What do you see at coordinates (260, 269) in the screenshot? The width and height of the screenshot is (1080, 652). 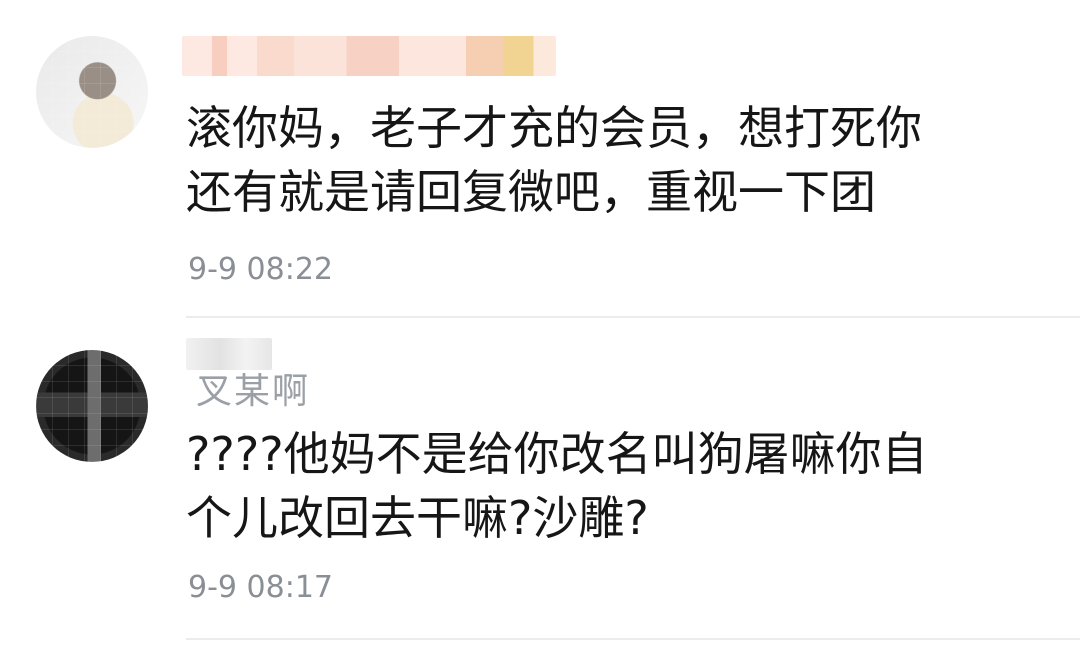 I see `comment-timestamp: 9-9 08:22` at bounding box center [260, 269].